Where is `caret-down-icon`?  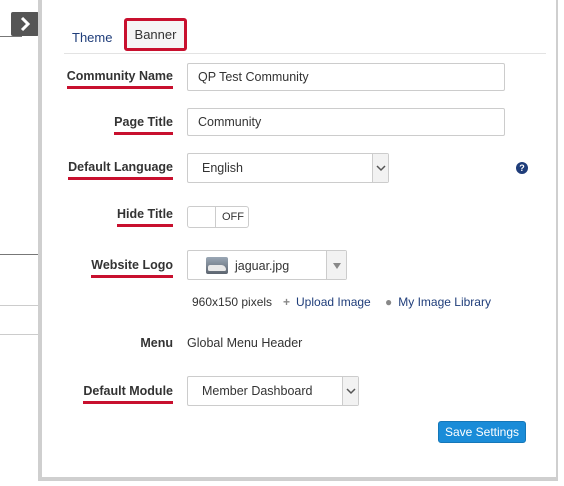
caret-down-icon is located at coordinates (337, 266).